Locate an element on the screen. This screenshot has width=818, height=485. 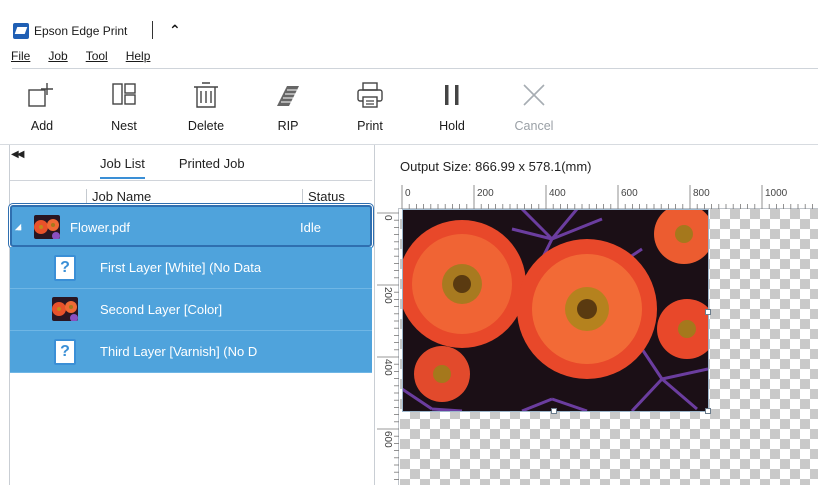
layer-row-color: Second Layer [Color] is located at coordinates (191, 310).